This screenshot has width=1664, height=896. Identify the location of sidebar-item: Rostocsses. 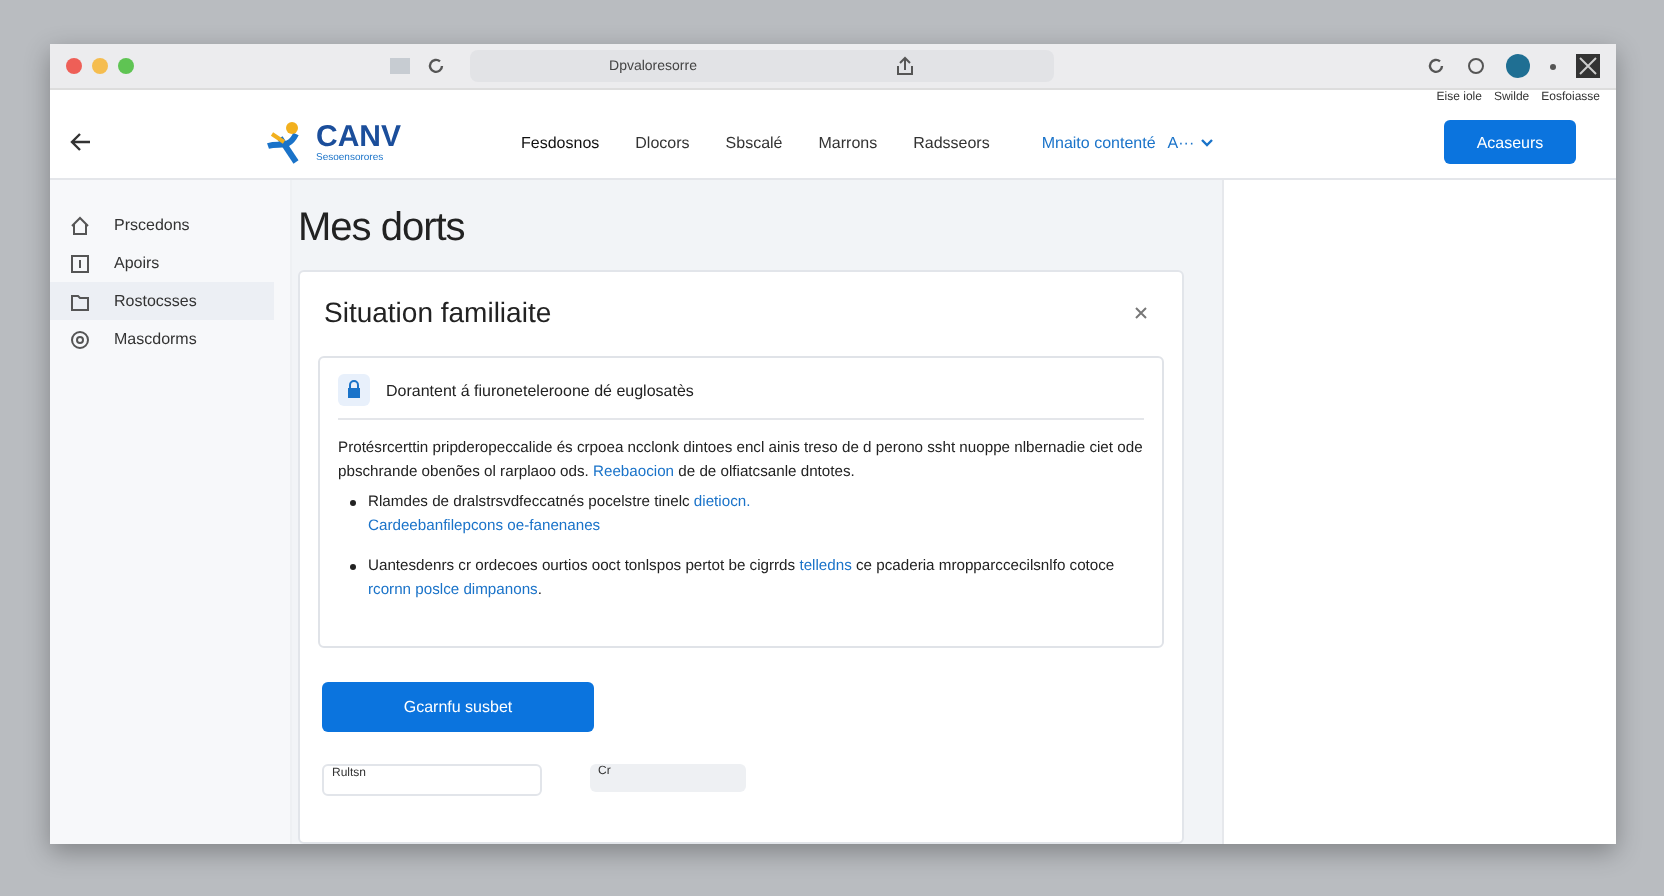
(162, 301).